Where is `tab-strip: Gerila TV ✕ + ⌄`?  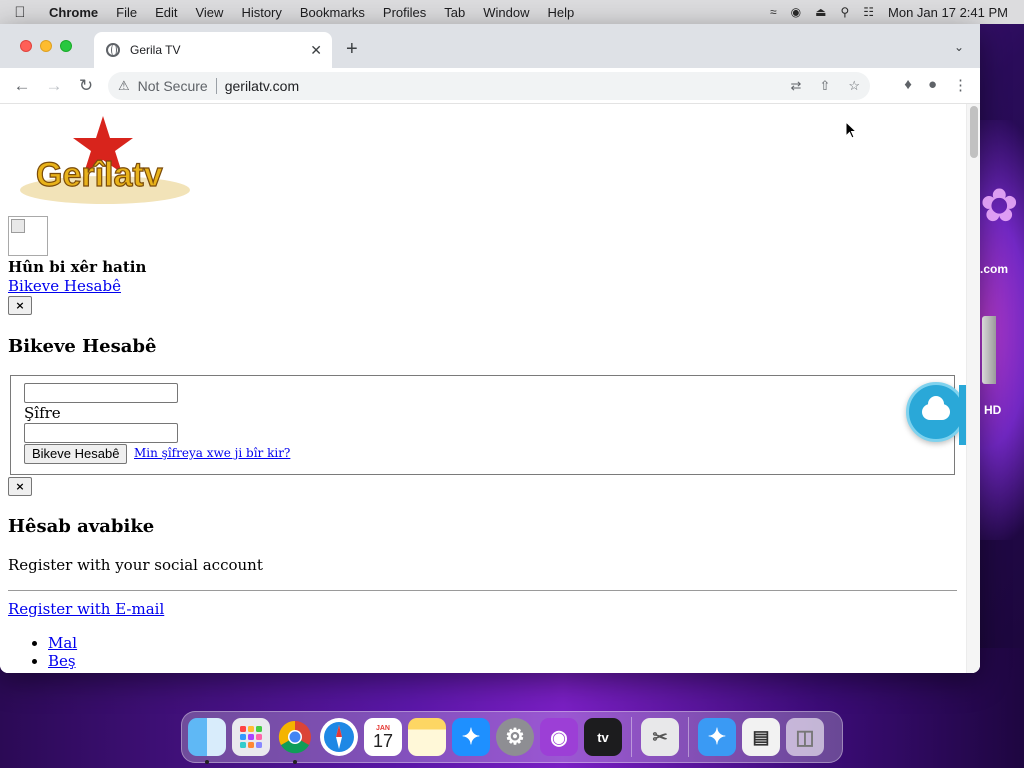
tab-strip: Gerila TV ✕ + ⌄ is located at coordinates (490, 46).